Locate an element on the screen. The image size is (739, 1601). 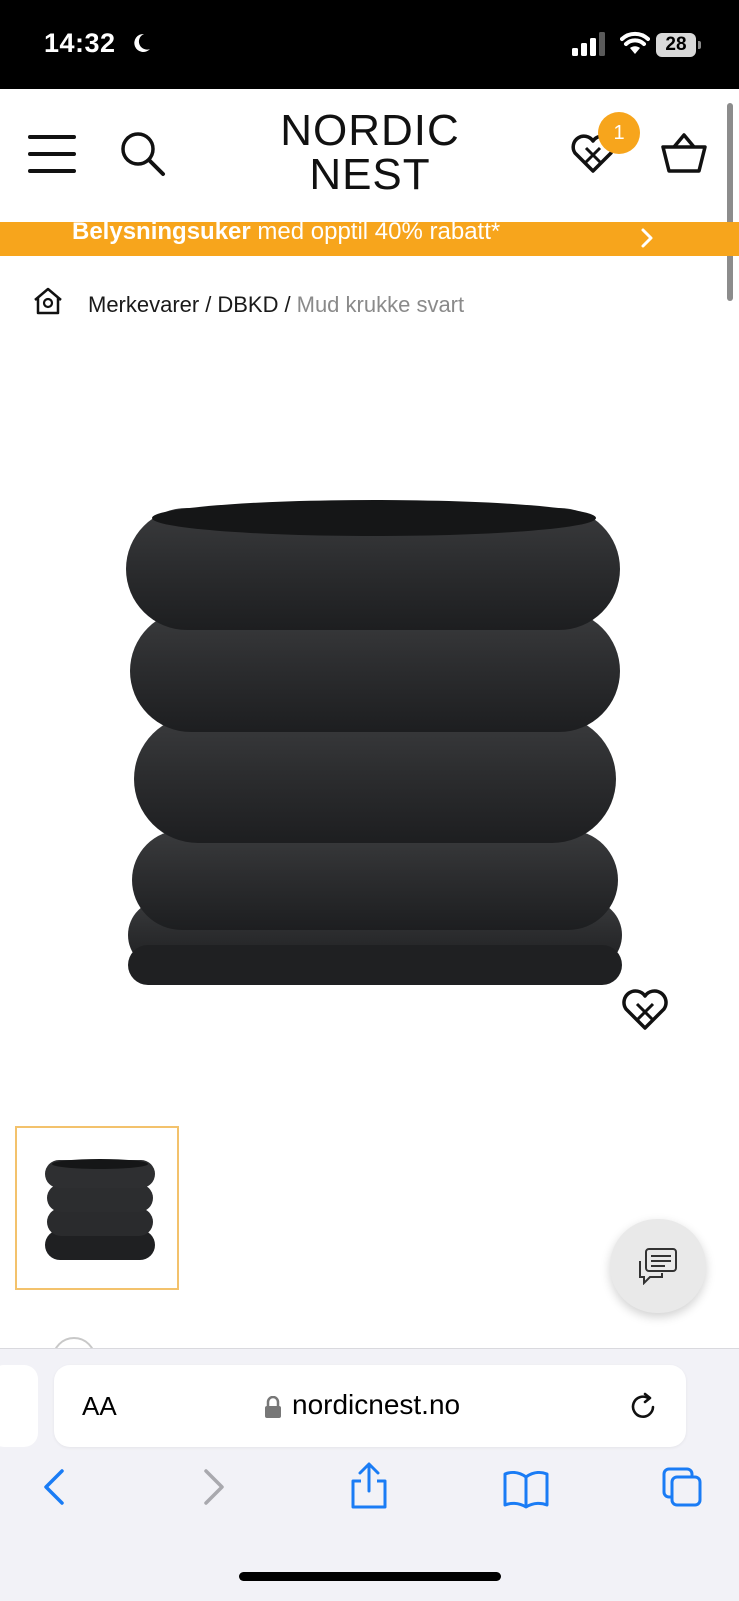
breadcrumb: Merkevarer / DBKD / Mud krukke svart is located at coordinates (369, 307).